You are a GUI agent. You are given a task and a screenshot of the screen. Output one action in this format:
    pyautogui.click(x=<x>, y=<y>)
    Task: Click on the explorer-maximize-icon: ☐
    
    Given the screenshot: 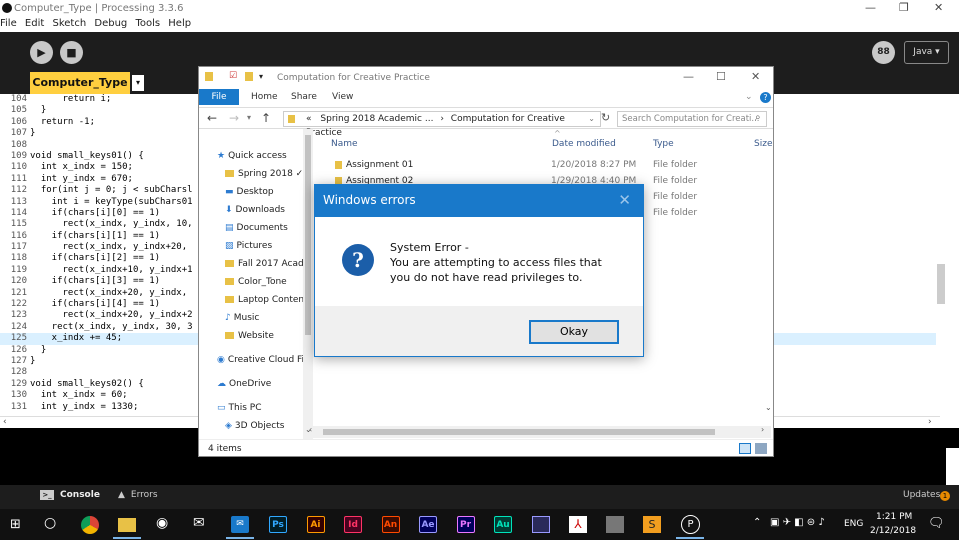 What is the action you would take?
    pyautogui.click(x=721, y=76)
    